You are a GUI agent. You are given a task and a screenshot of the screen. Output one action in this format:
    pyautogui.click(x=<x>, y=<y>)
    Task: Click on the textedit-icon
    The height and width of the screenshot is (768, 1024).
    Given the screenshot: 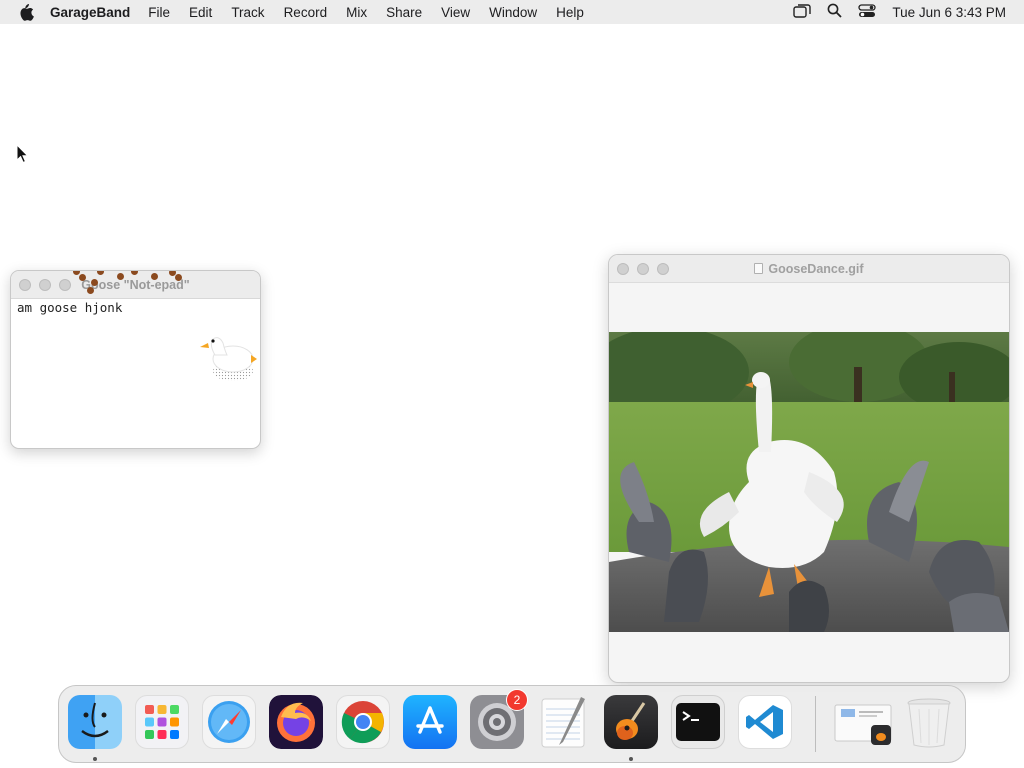 What is the action you would take?
    pyautogui.click(x=564, y=722)
    